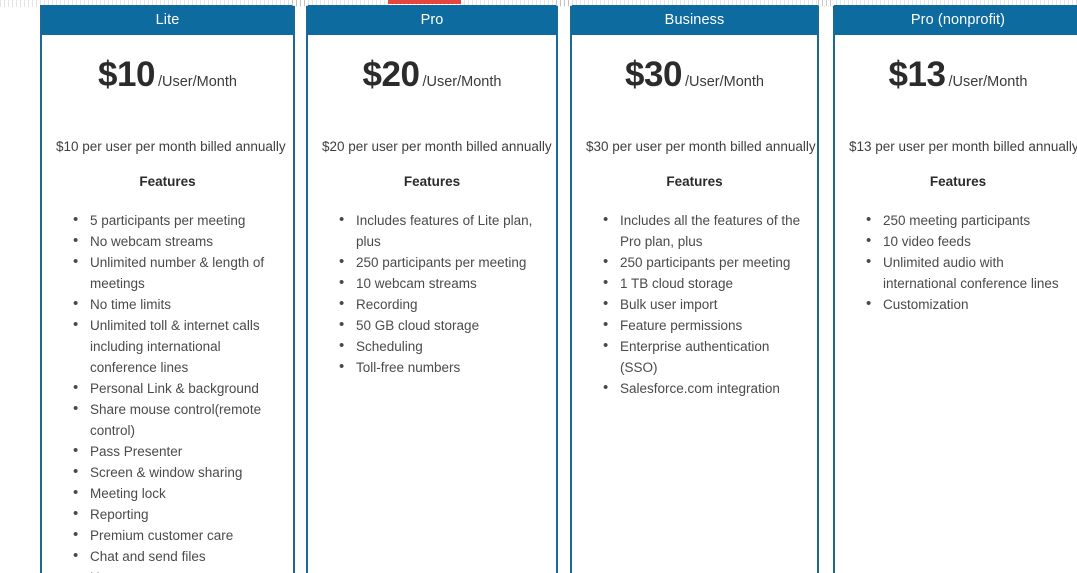 Image resolution: width=1077 pixels, height=573 pixels. I want to click on feature-item: Scheduling, so click(440, 346).